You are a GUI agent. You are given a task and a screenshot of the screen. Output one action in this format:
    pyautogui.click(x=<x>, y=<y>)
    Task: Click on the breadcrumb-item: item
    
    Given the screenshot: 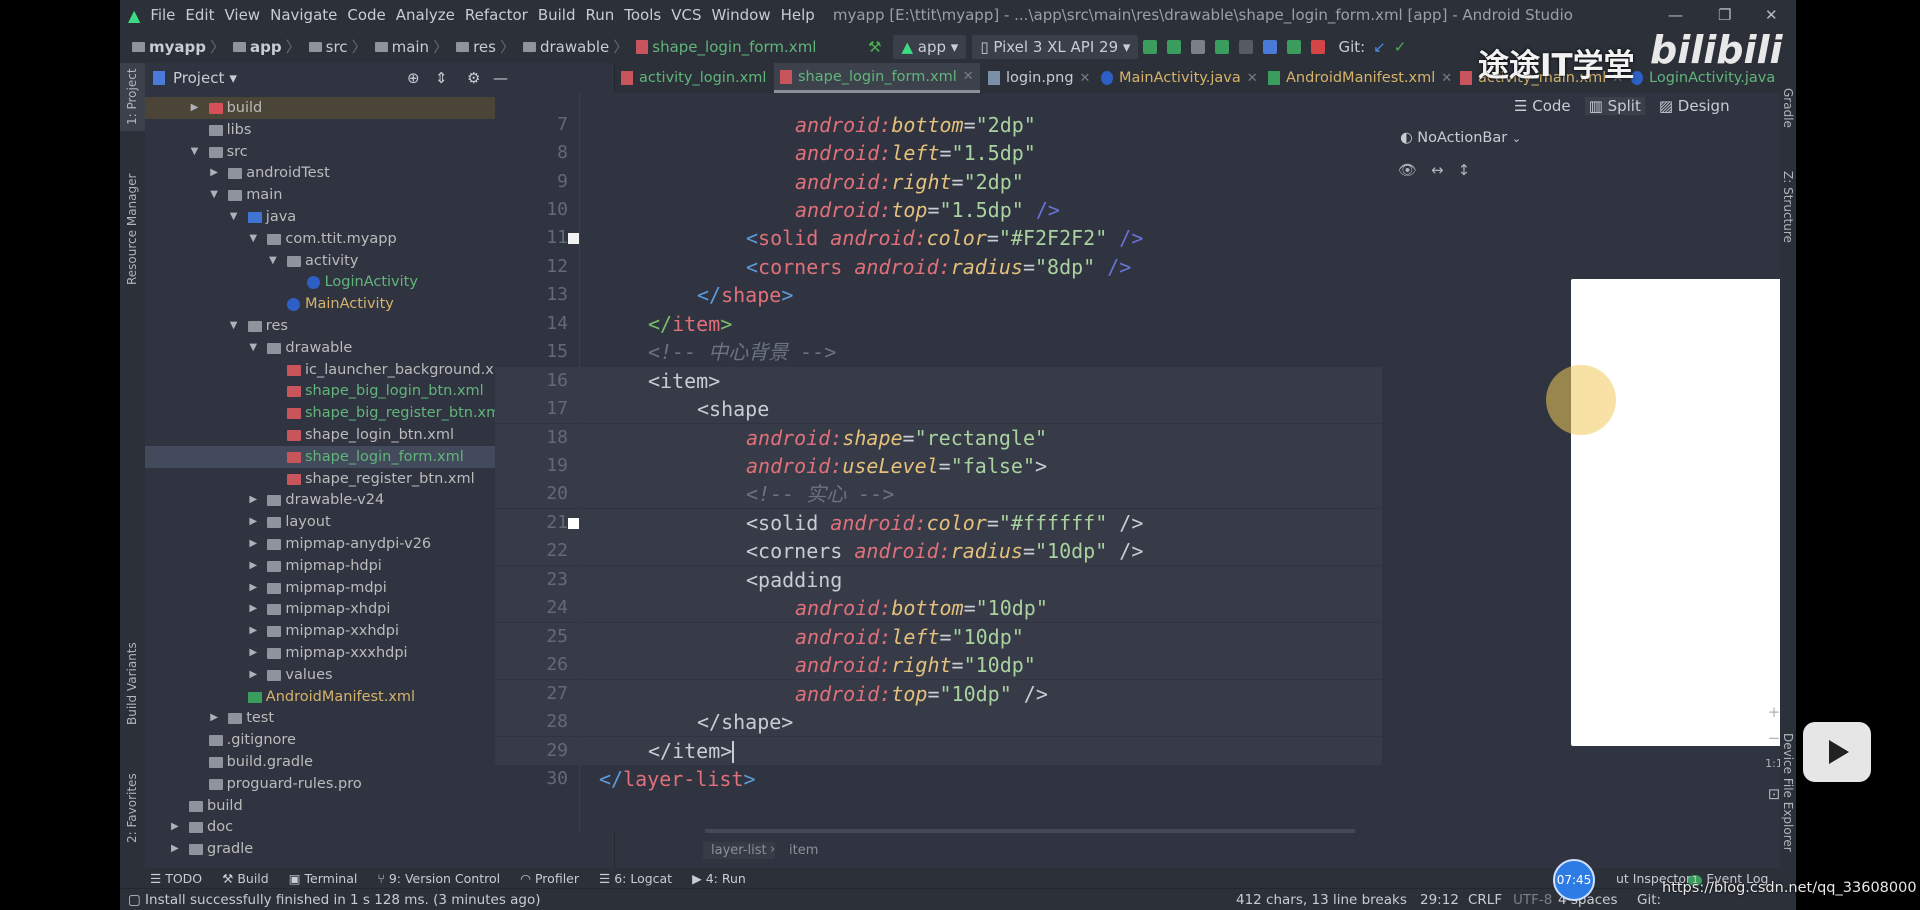 What is the action you would take?
    pyautogui.click(x=803, y=850)
    